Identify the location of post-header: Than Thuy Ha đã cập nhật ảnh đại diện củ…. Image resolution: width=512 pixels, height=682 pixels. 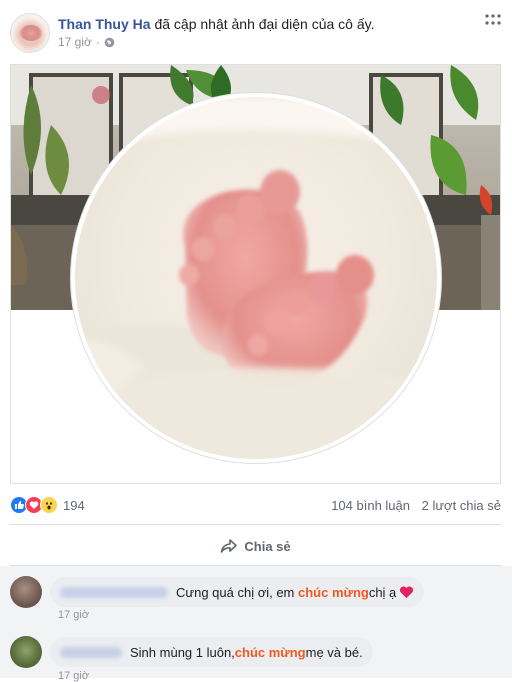
(216, 24).